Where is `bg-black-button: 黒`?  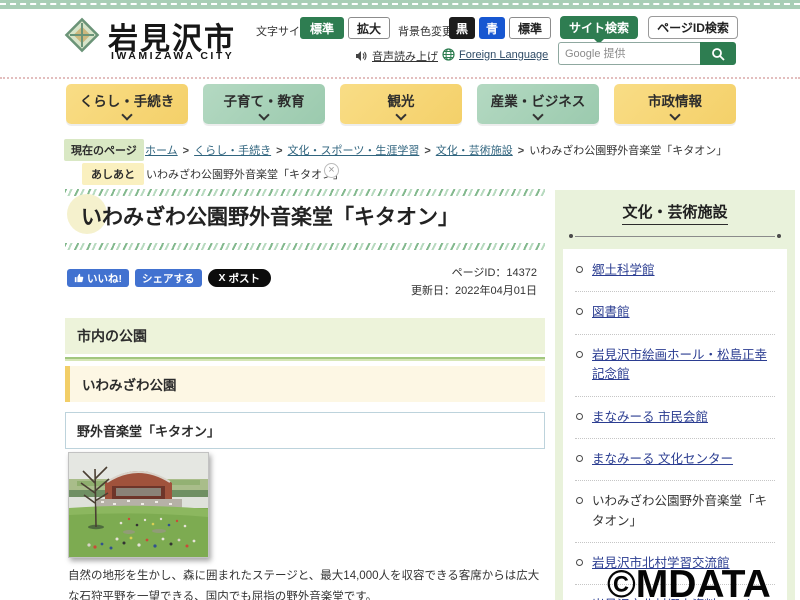
bg-black-button: 黒 is located at coordinates (462, 28).